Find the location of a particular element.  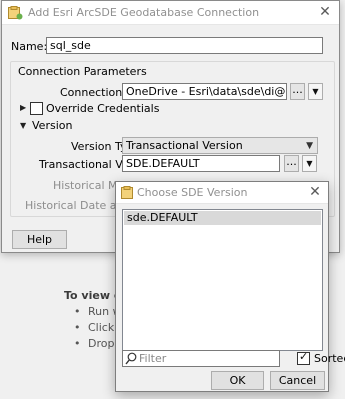

triangle-down-icon: ▼ is located at coordinates (23, 125).